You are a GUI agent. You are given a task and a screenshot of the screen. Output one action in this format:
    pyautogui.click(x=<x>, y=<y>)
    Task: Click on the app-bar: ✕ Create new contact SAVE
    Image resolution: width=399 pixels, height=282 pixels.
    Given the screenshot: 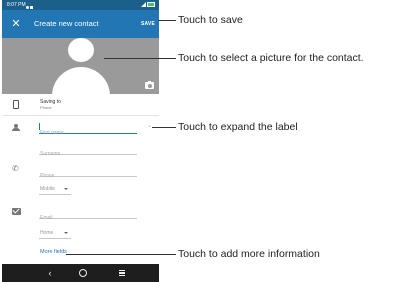 What is the action you would take?
    pyautogui.click(x=80, y=24)
    